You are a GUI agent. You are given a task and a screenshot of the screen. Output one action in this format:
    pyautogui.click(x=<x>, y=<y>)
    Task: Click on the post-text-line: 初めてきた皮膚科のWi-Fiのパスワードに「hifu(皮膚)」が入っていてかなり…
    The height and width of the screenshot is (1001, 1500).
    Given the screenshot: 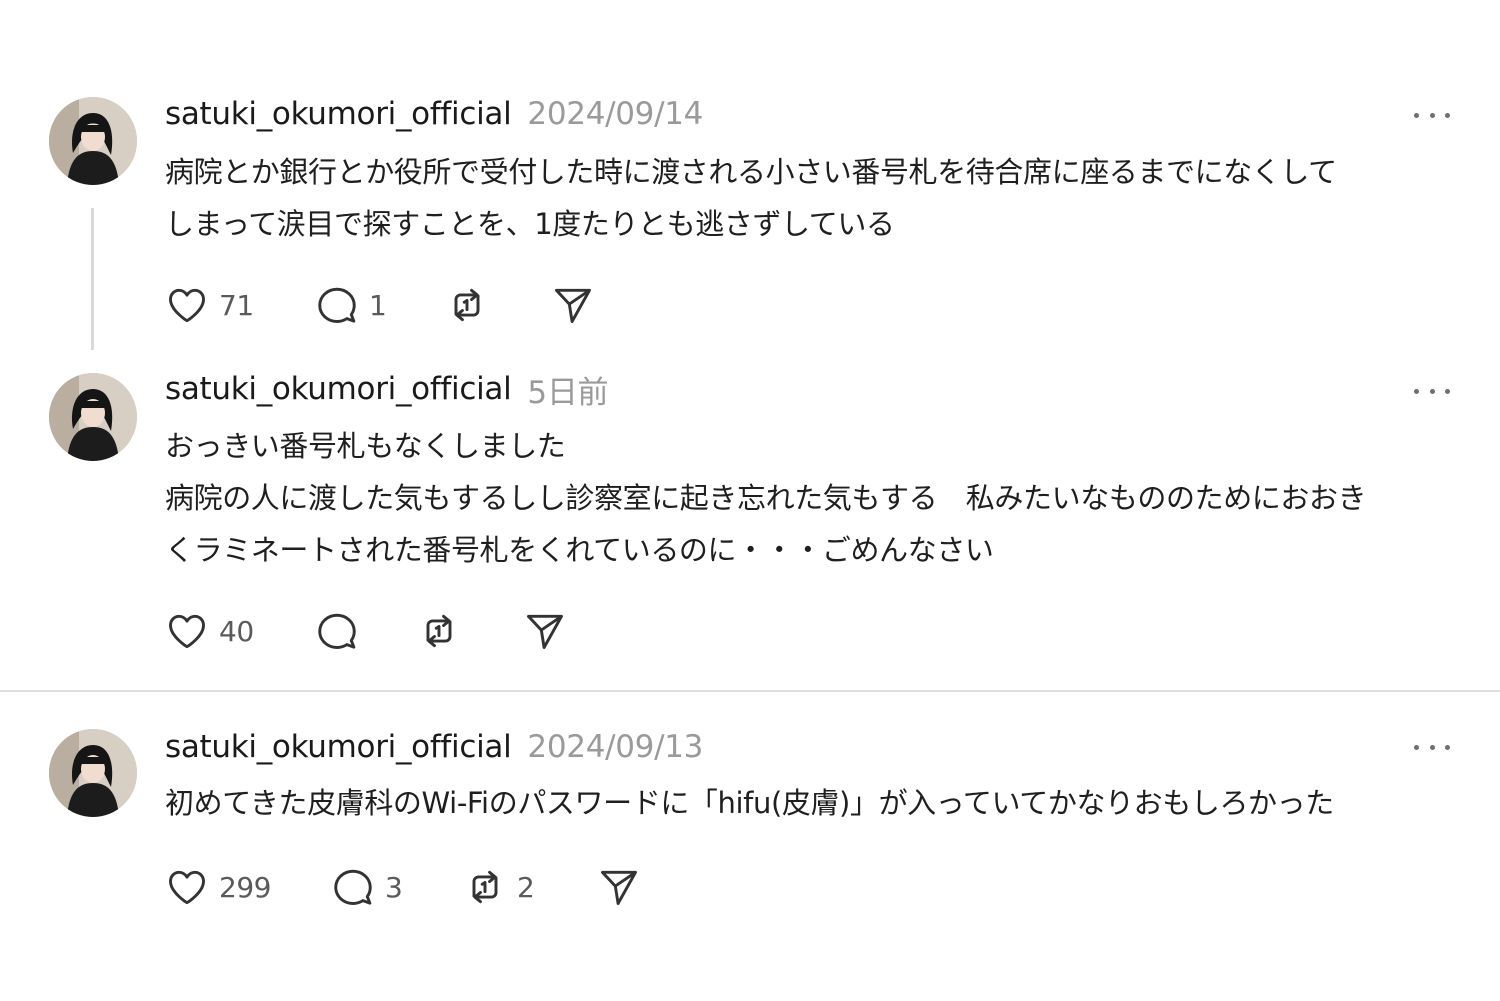 What is the action you would take?
    pyautogui.click(x=749, y=803)
    